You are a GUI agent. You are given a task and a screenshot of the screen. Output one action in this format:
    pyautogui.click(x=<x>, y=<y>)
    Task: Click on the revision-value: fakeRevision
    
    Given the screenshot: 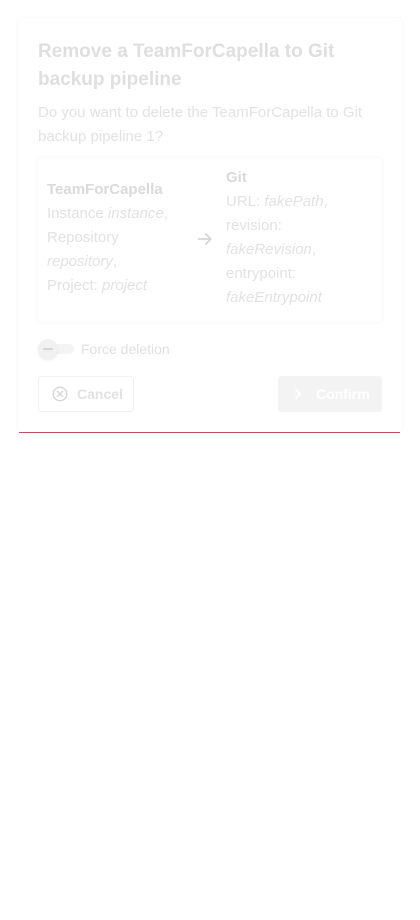 What is the action you would take?
    pyautogui.click(x=269, y=249)
    